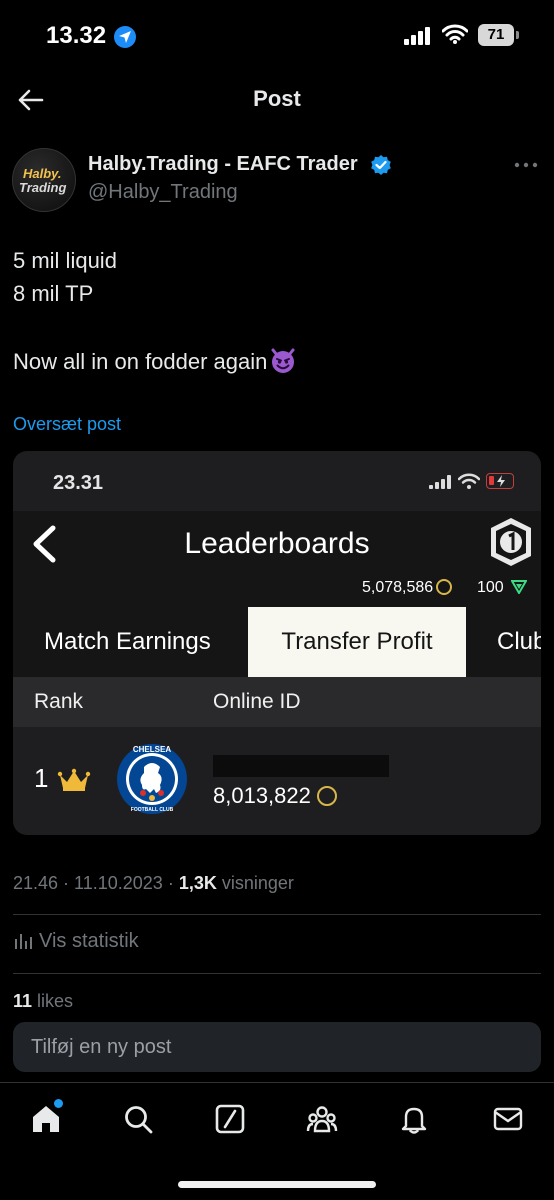 Image resolution: width=554 pixels, height=1200 pixels. I want to click on likes-count: 11 likes, so click(43, 1001).